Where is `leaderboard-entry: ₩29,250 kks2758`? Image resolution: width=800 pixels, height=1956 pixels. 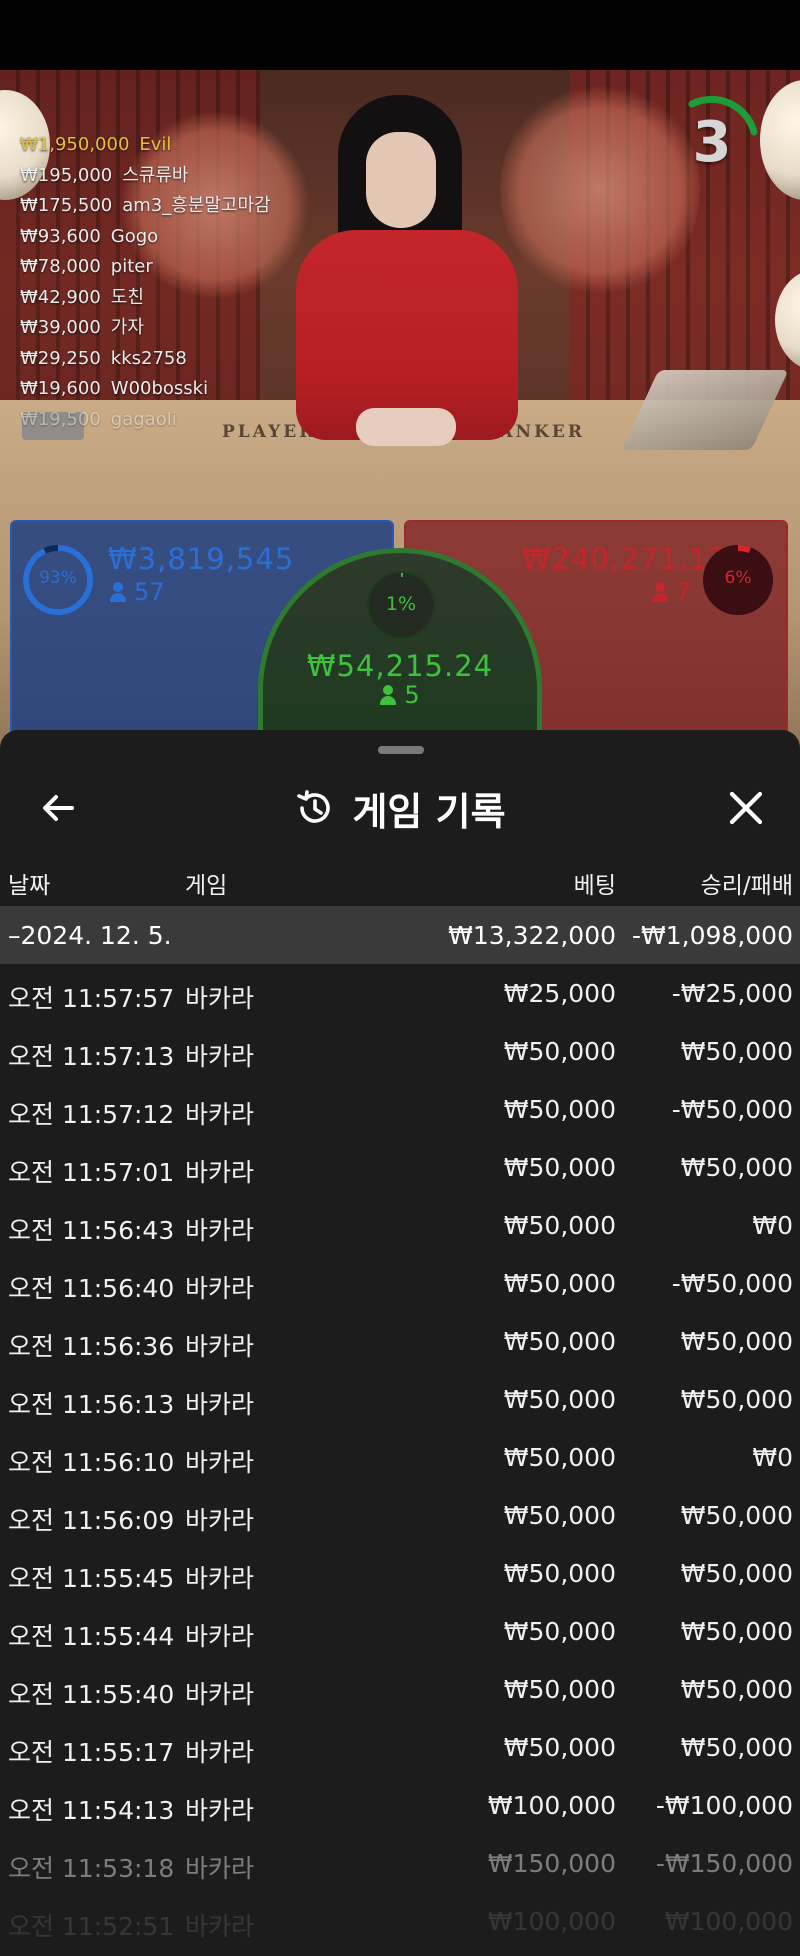 leaderboard-entry: ₩29,250 kks2758 is located at coordinates (170, 359).